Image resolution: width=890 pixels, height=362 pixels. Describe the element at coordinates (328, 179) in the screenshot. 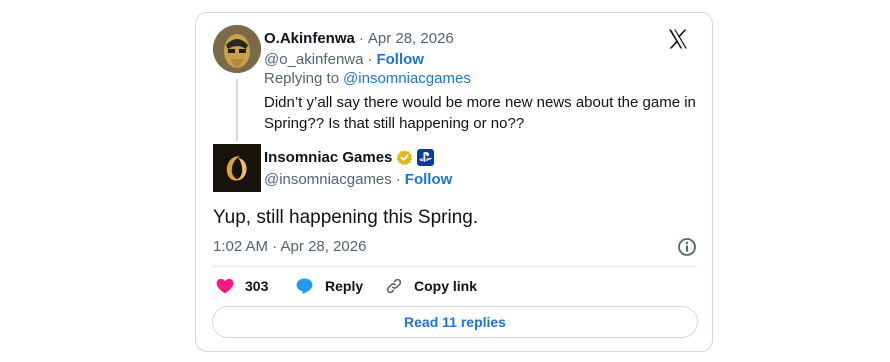

I see `main-author-handle: @insomniacgames` at that location.